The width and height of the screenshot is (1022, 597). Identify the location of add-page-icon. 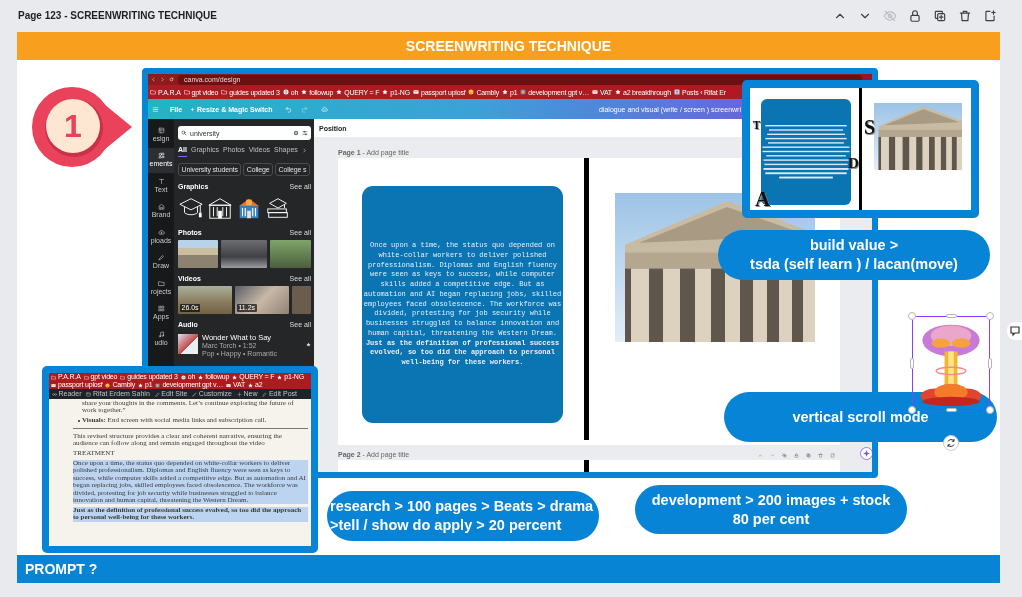
(990, 16).